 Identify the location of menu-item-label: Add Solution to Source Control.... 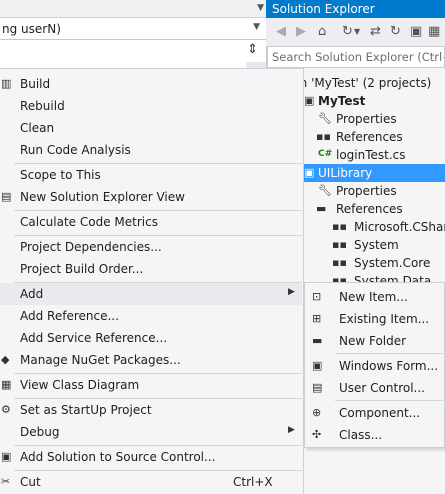
(118, 457).